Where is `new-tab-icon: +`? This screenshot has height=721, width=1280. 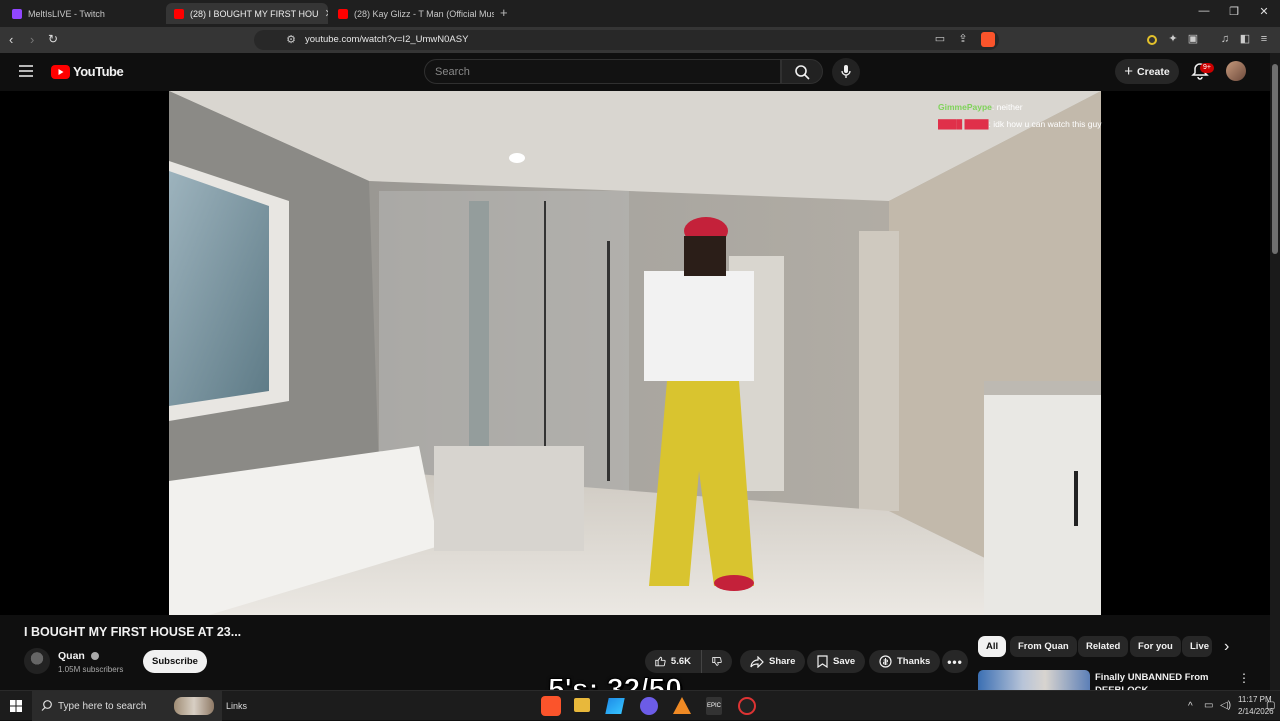 new-tab-icon: + is located at coordinates (504, 12).